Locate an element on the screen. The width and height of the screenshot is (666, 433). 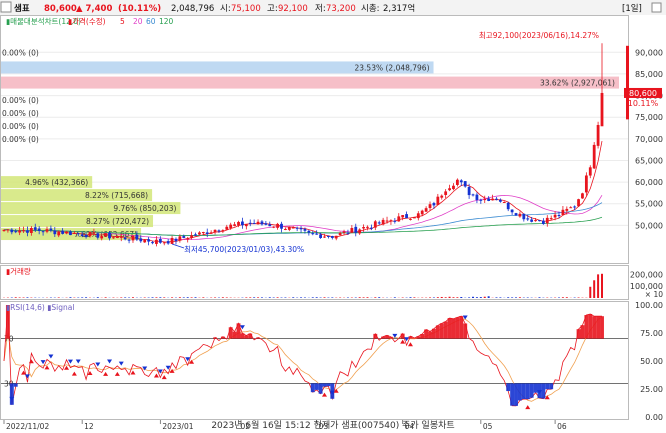
low-value: 73,200 is located at coordinates (341, 9).